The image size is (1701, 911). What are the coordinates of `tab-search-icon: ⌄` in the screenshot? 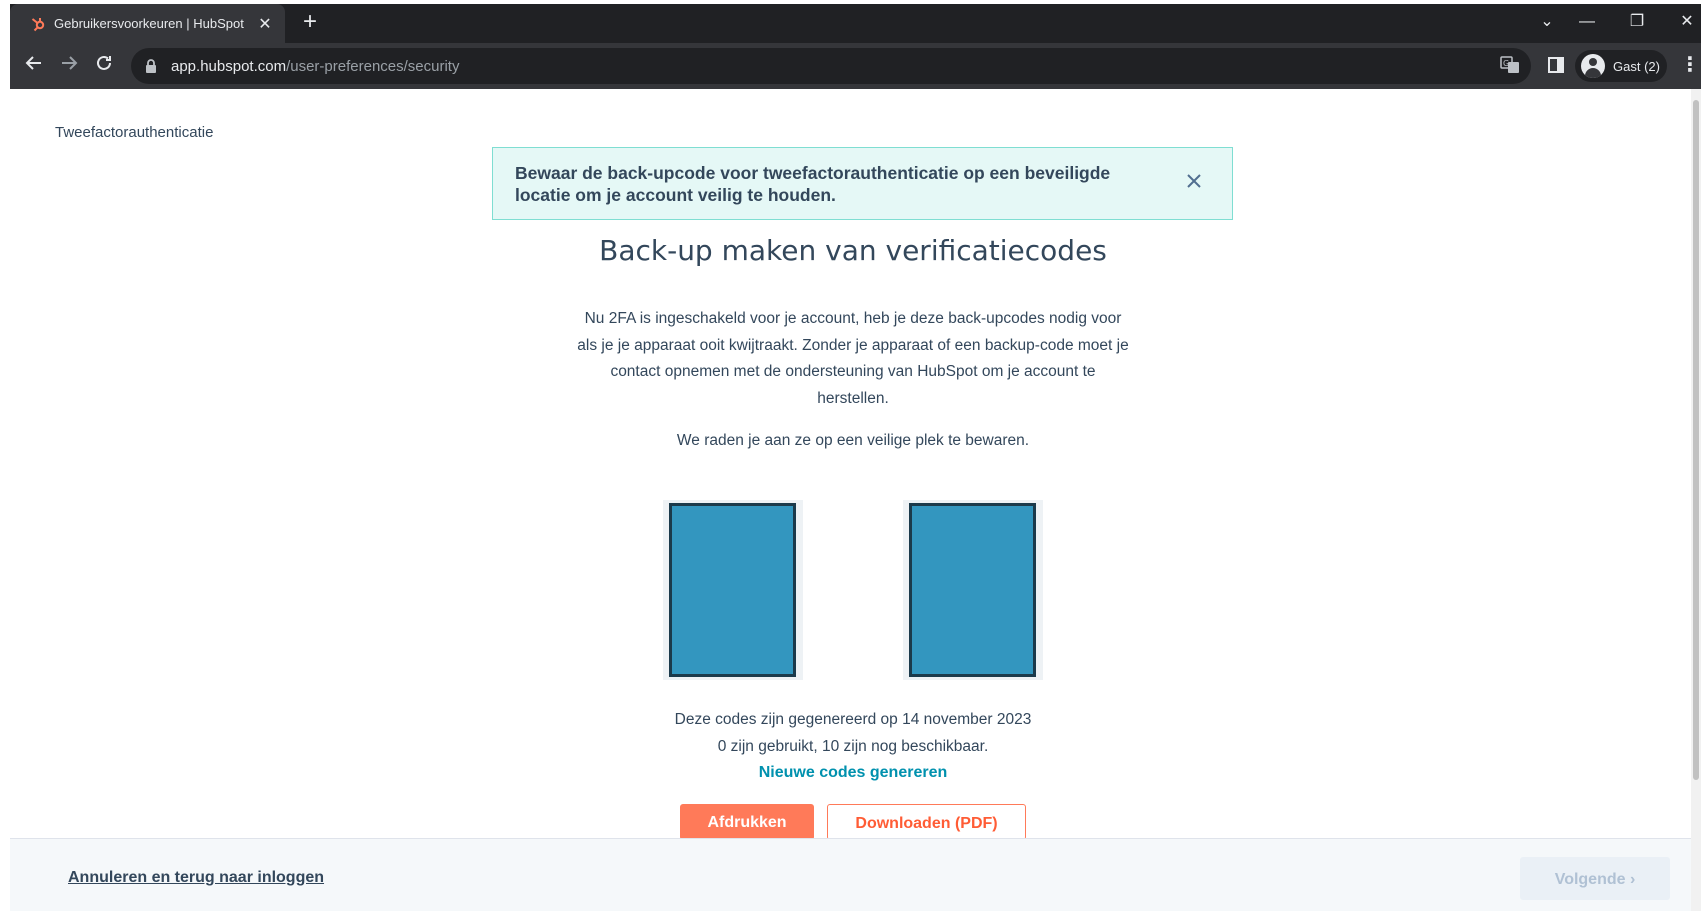 It's located at (1547, 22).